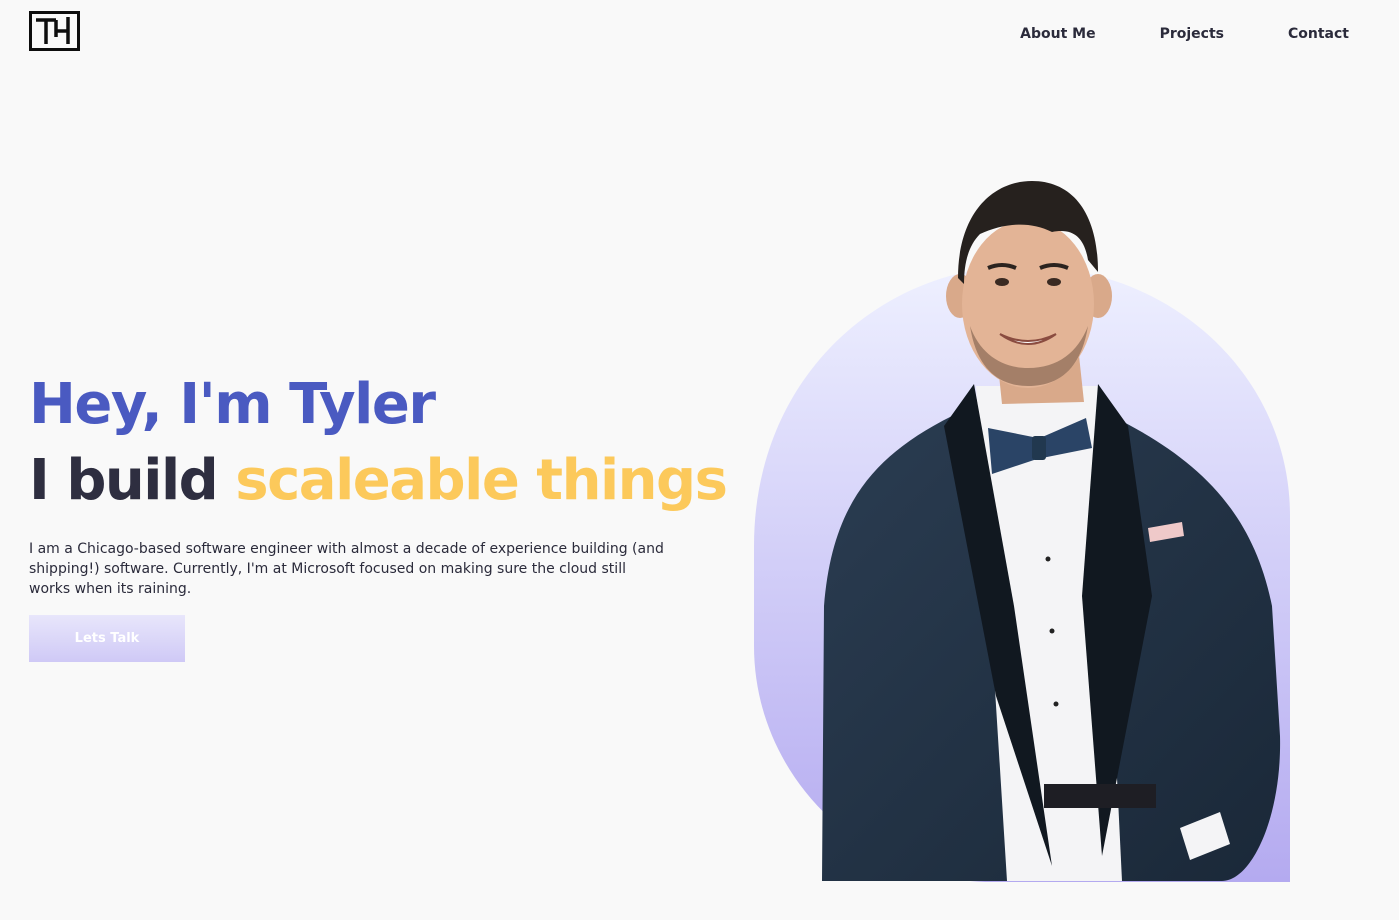 Image resolution: width=1399 pixels, height=920 pixels. What do you see at coordinates (1318, 34) in the screenshot?
I see `nav-link-contact: Contact` at bounding box center [1318, 34].